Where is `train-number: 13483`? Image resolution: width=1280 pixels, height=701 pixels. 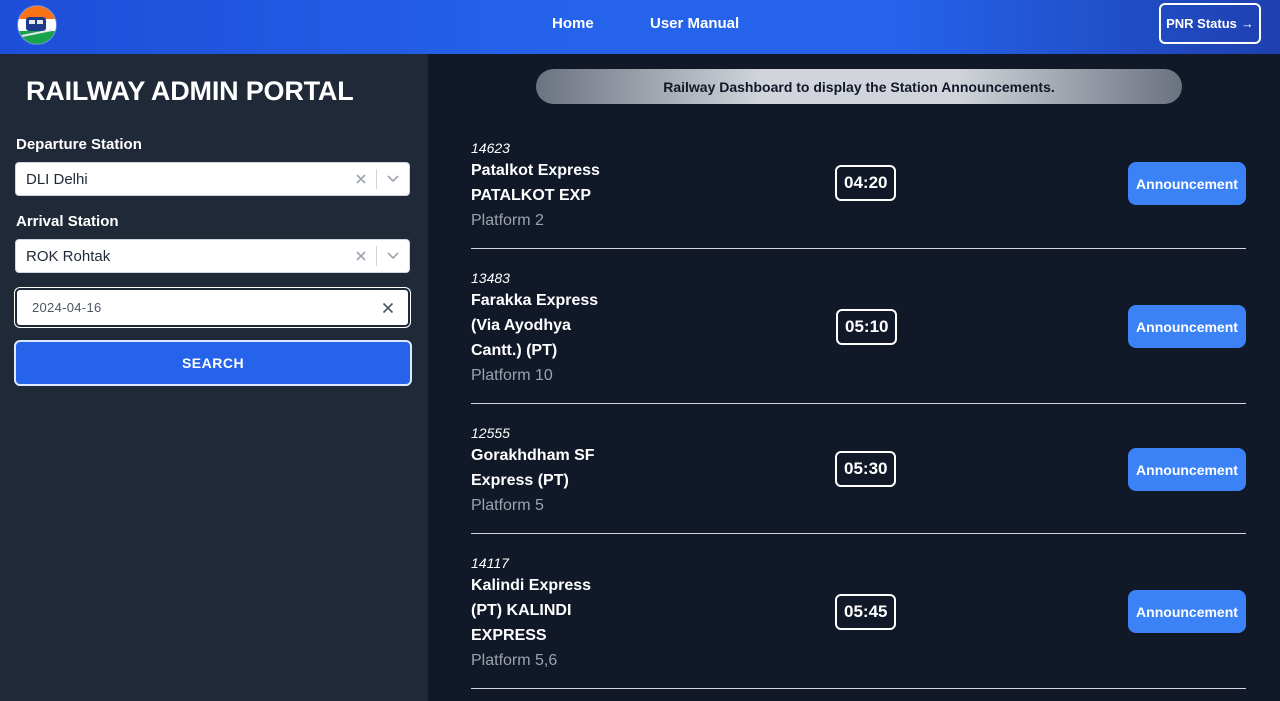
train-number: 13483 is located at coordinates (490, 278).